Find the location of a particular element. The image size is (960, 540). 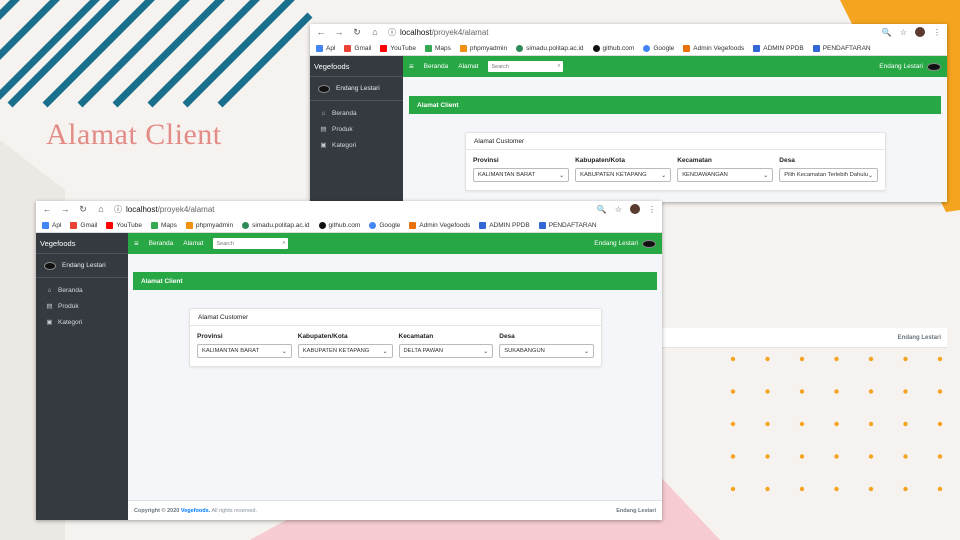

pendaftaran-icon is located at coordinates (816, 48).